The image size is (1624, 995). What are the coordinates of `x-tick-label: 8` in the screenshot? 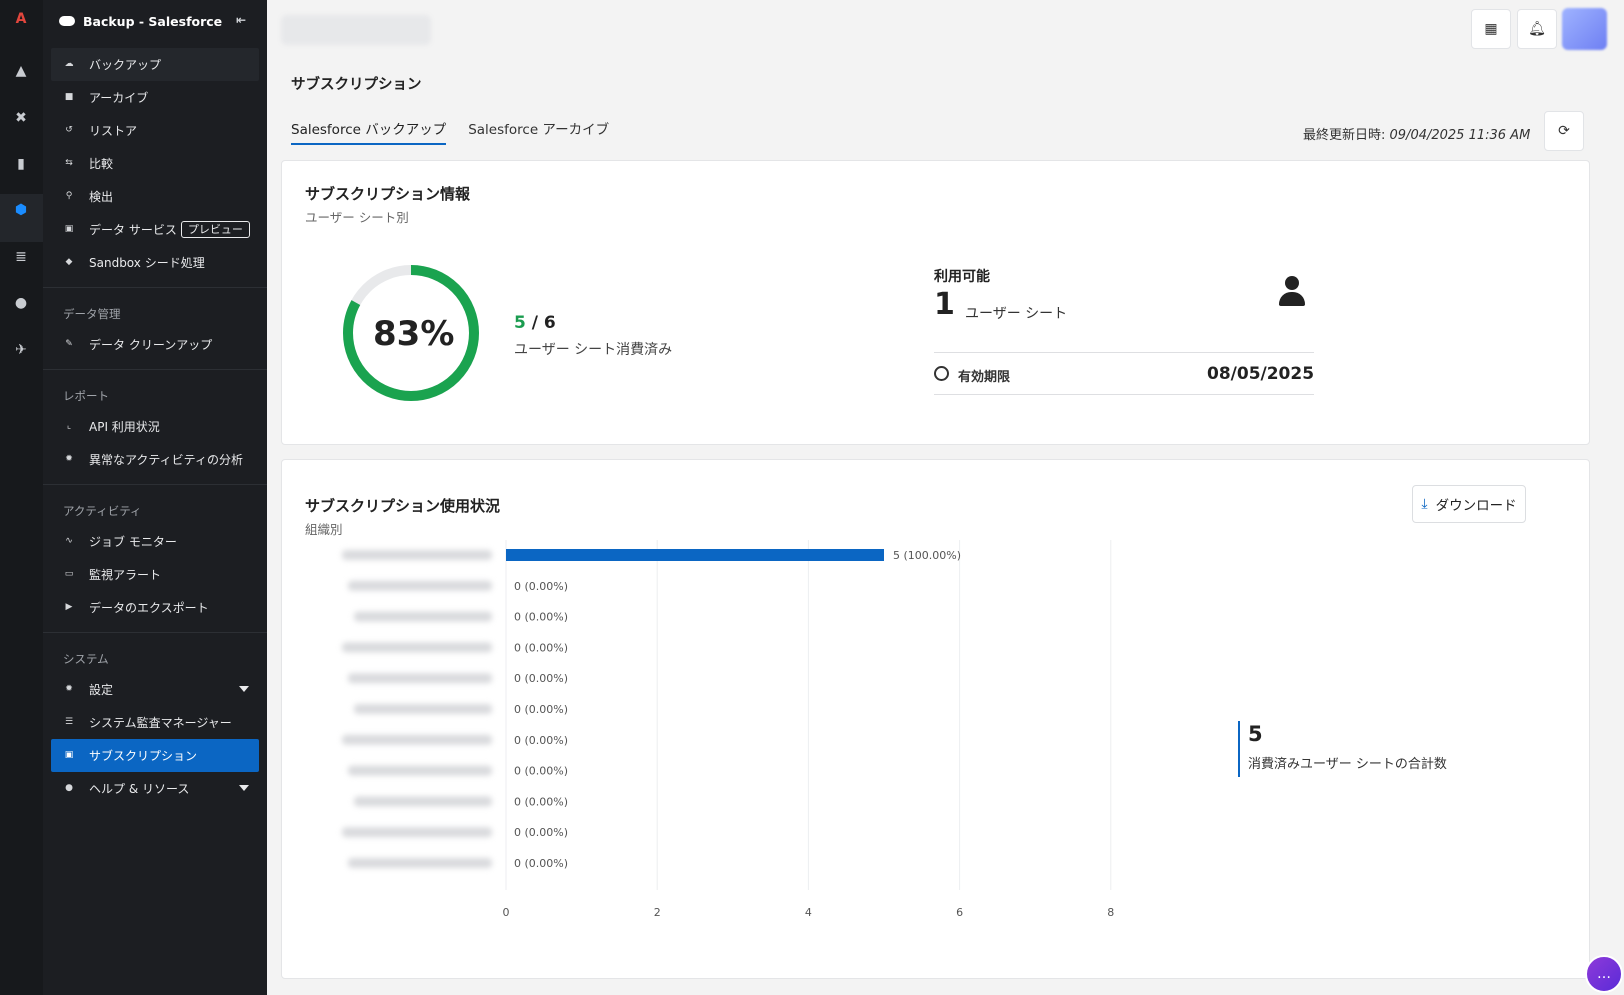 It's located at (1110, 912).